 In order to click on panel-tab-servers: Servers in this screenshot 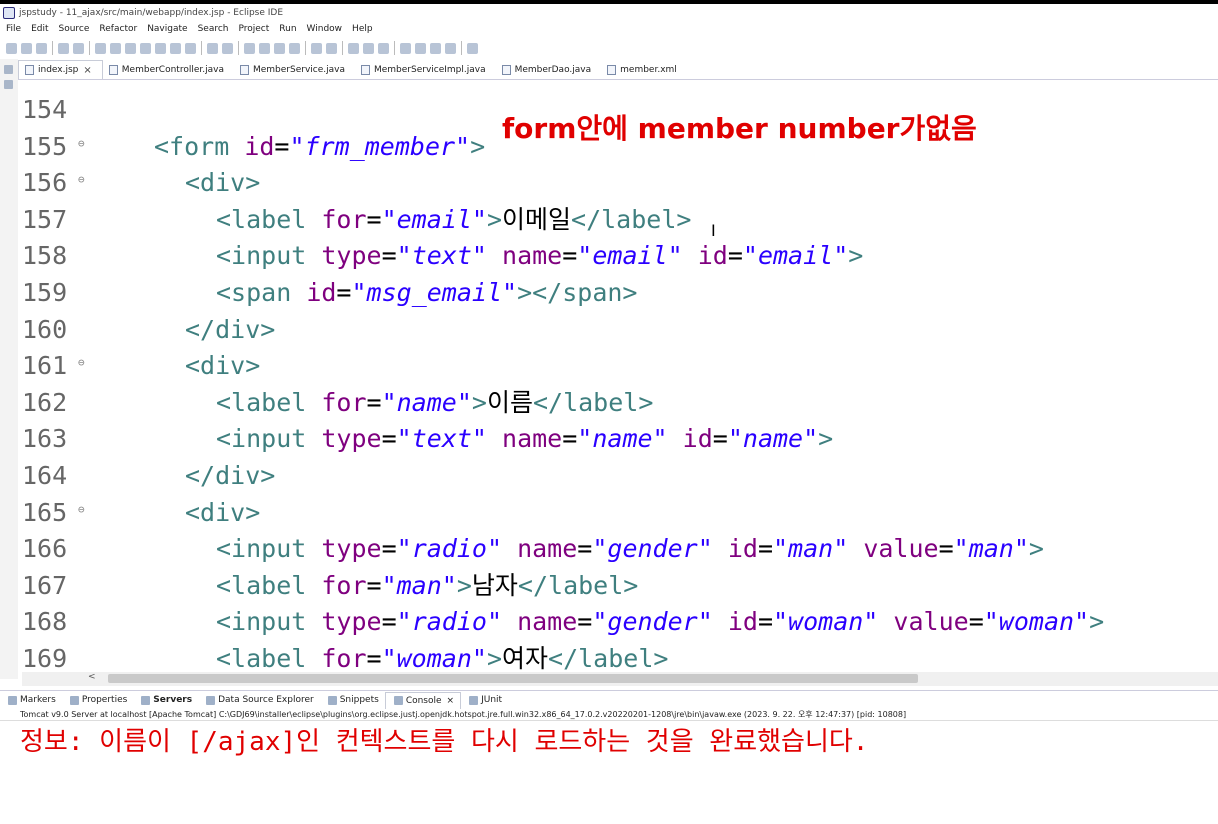, I will do `click(165, 700)`.